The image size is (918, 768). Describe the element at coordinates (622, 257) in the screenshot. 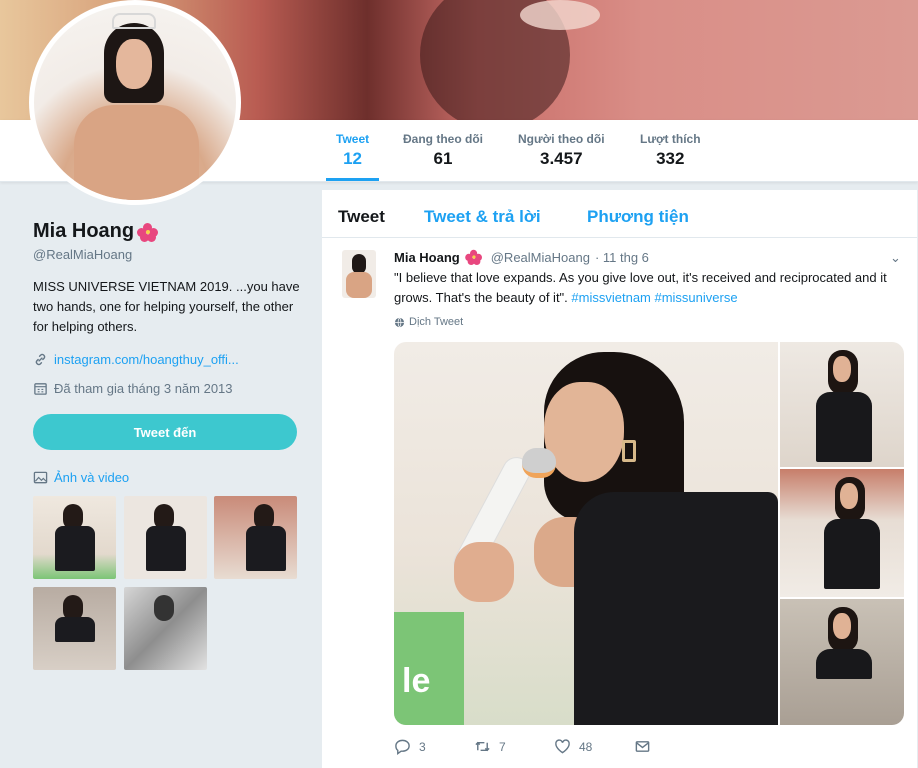

I see `tweet-date: · 11 thg 6` at that location.